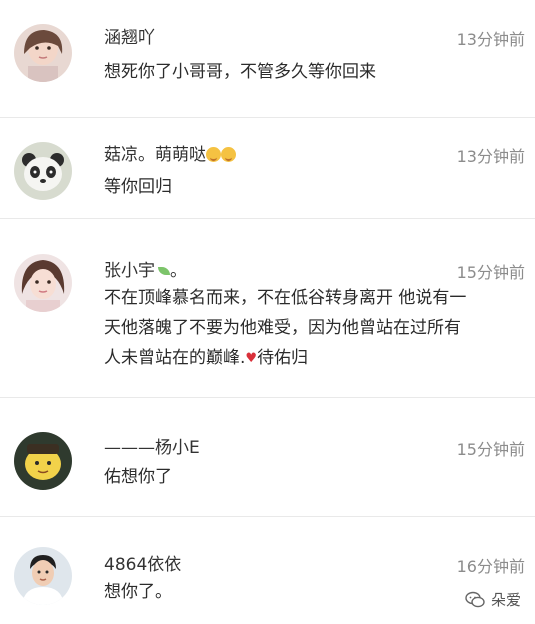 The image size is (535, 624). Describe the element at coordinates (138, 477) in the screenshot. I see `comment-text: 佑想你了` at that location.